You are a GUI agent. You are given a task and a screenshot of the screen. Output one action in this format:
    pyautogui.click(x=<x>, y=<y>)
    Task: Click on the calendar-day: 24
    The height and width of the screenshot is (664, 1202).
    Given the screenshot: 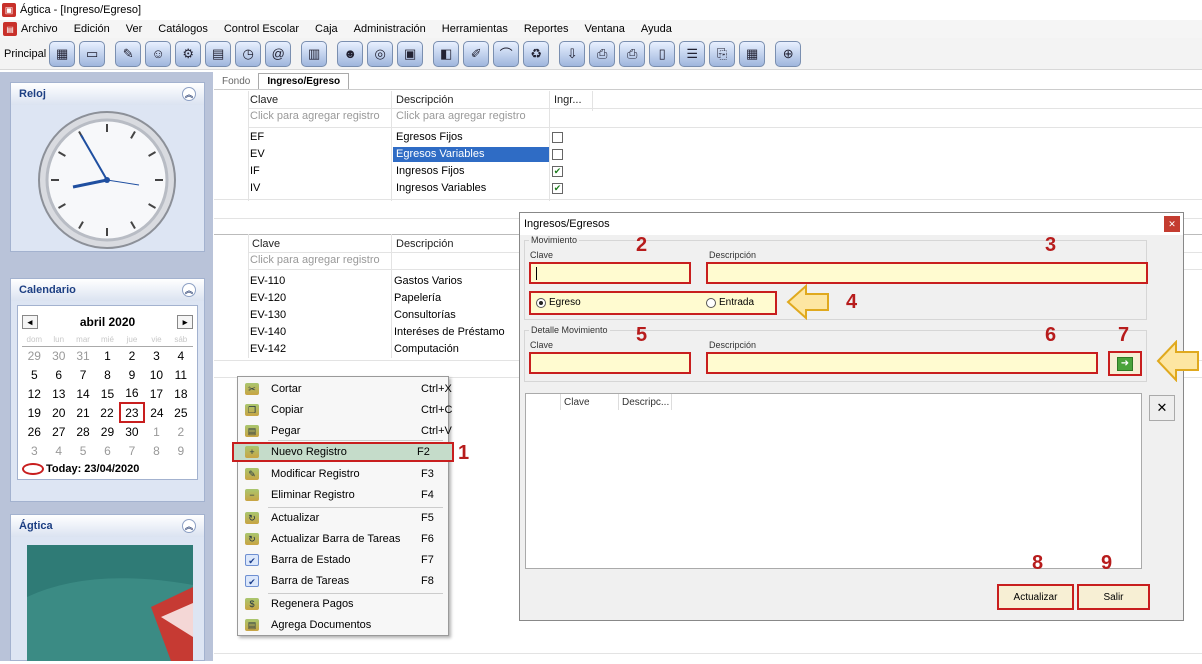 What is the action you would take?
    pyautogui.click(x=156, y=412)
    